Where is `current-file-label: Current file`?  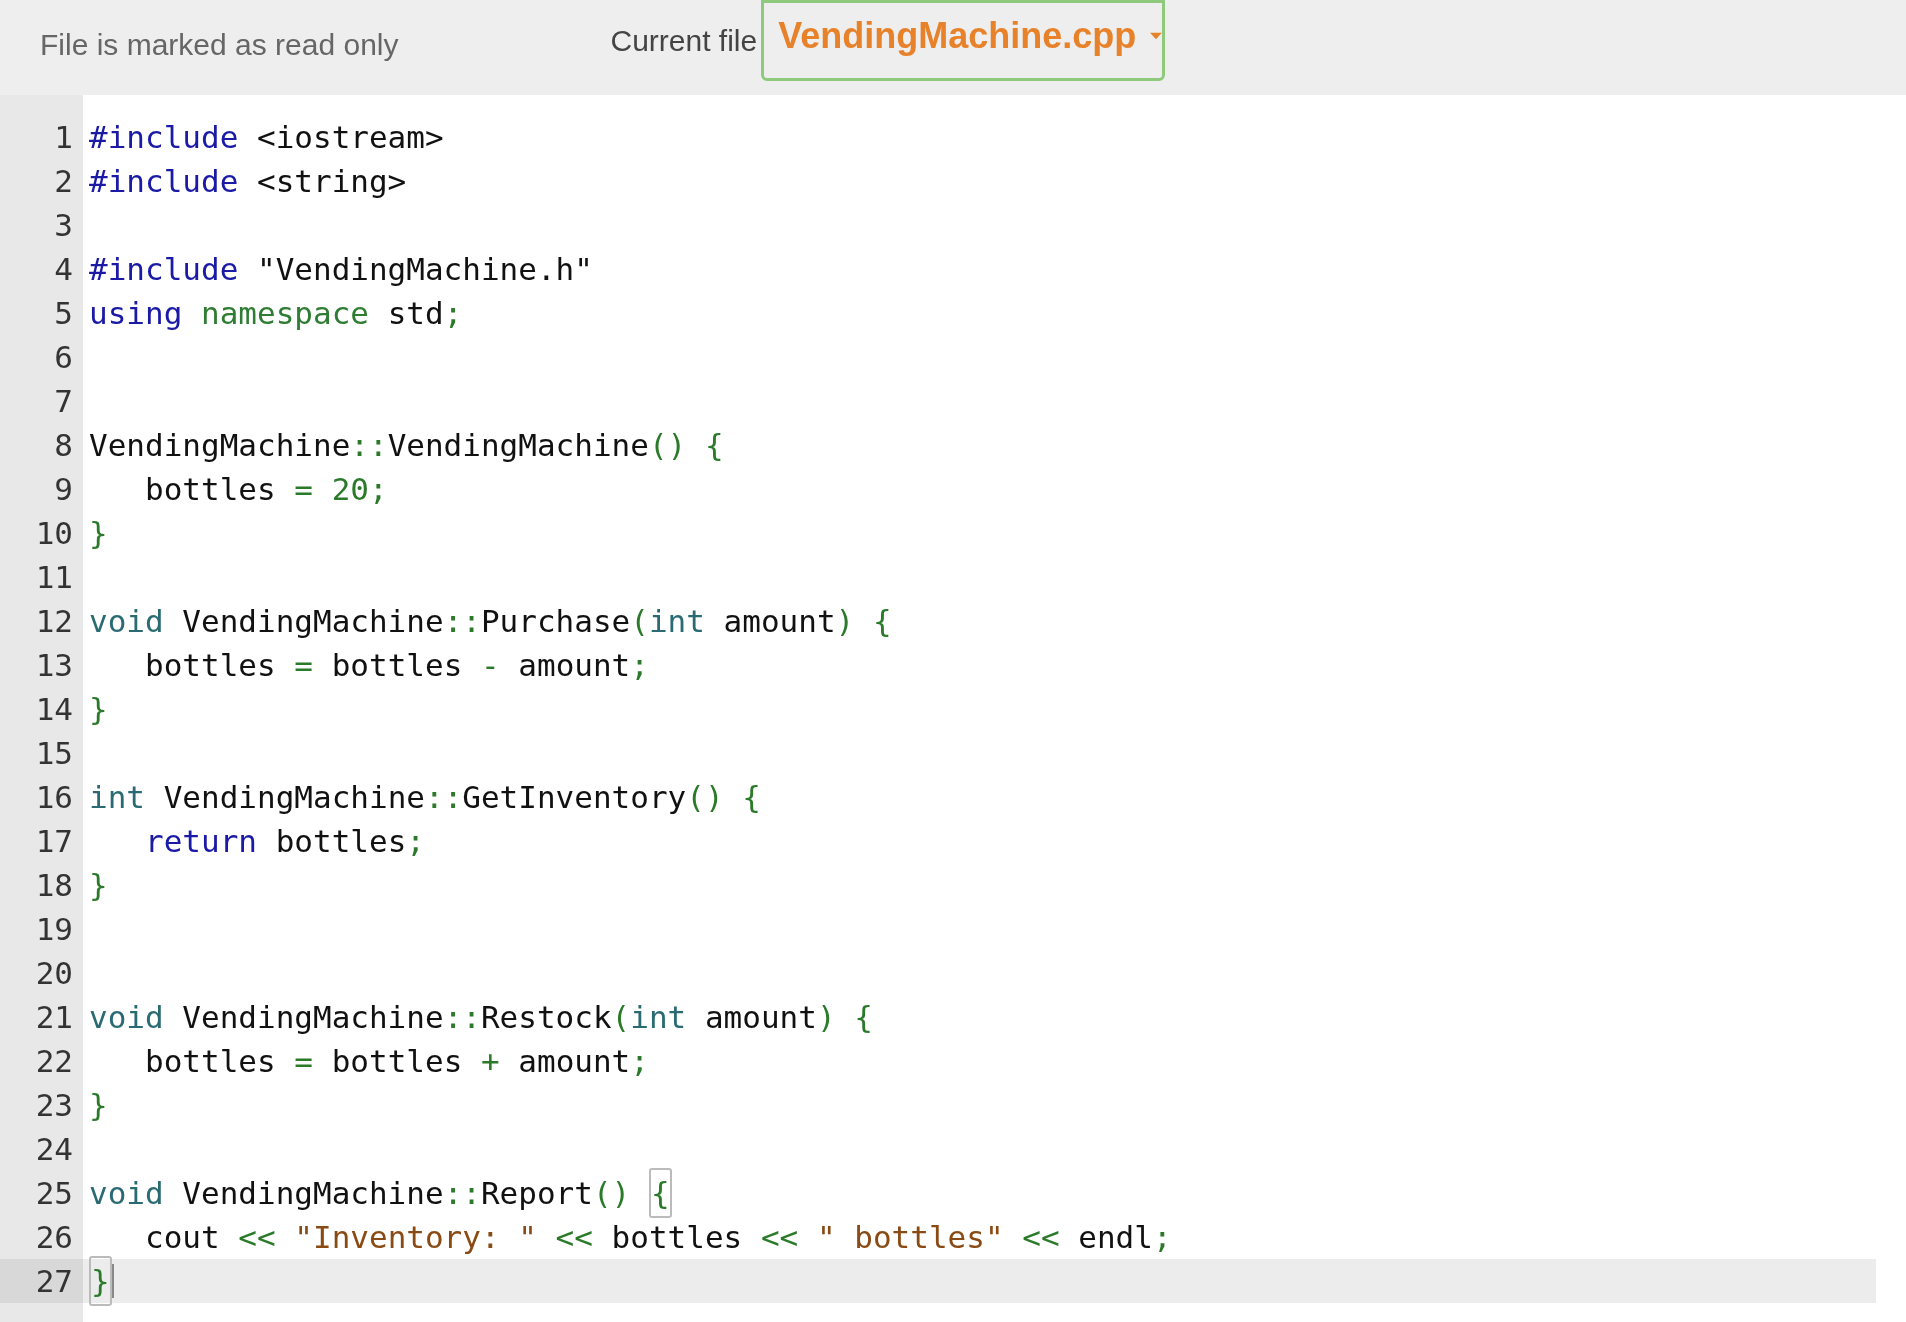
current-file-label: Current file is located at coordinates (684, 41).